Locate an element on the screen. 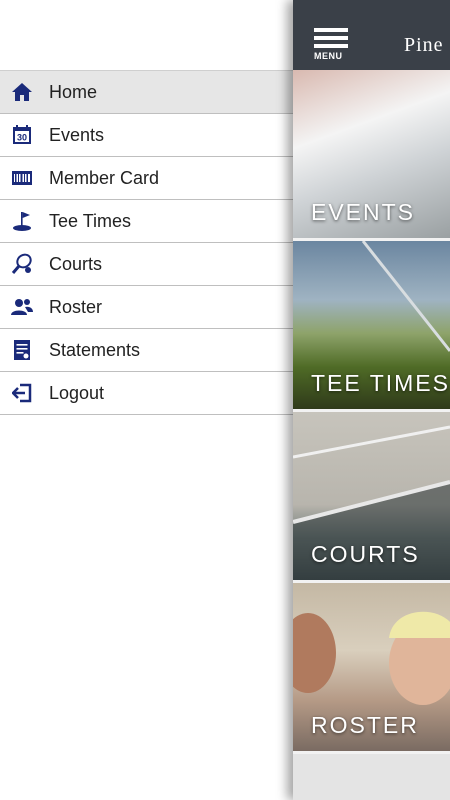  drawer-item-statements: Statements is located at coordinates (146, 350).